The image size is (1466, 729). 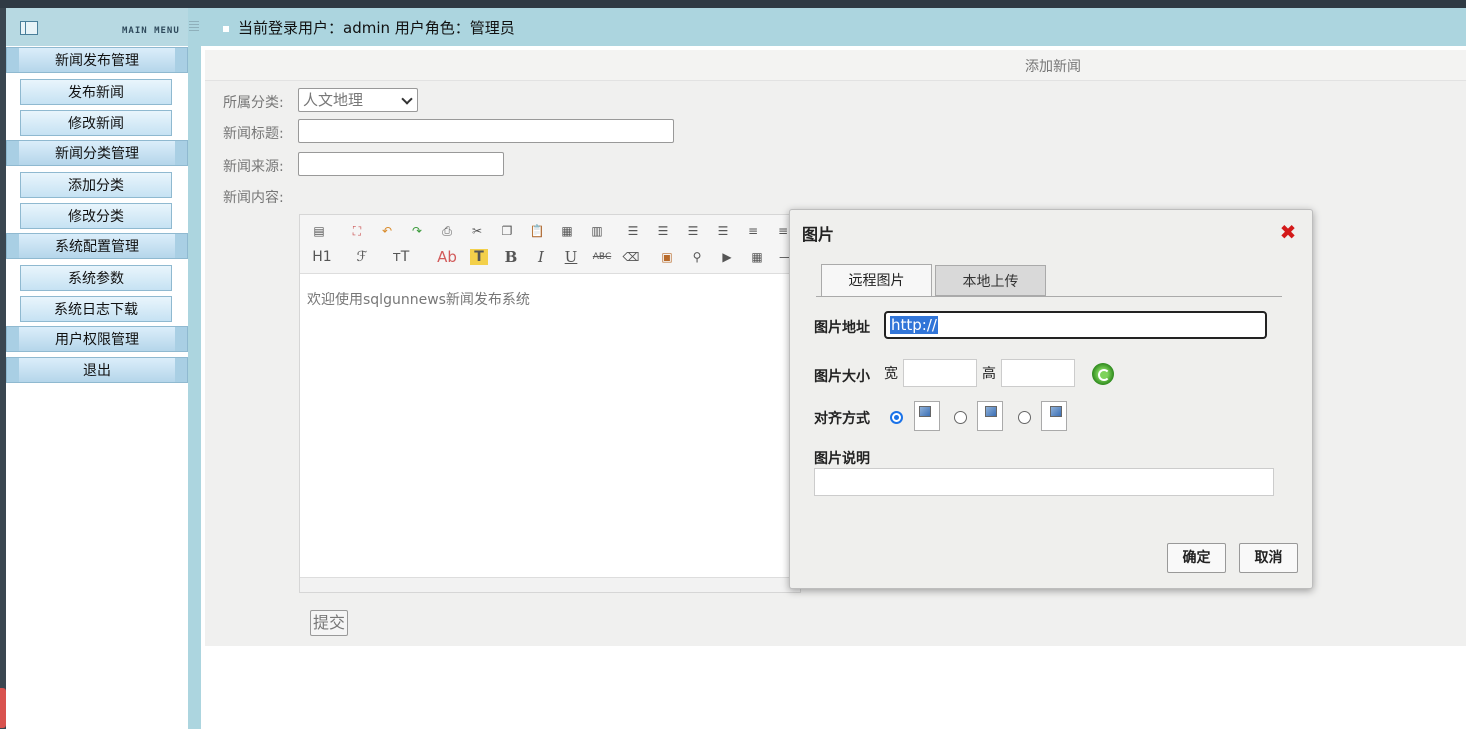 I want to click on layout-icon, so click(x=29, y=28).